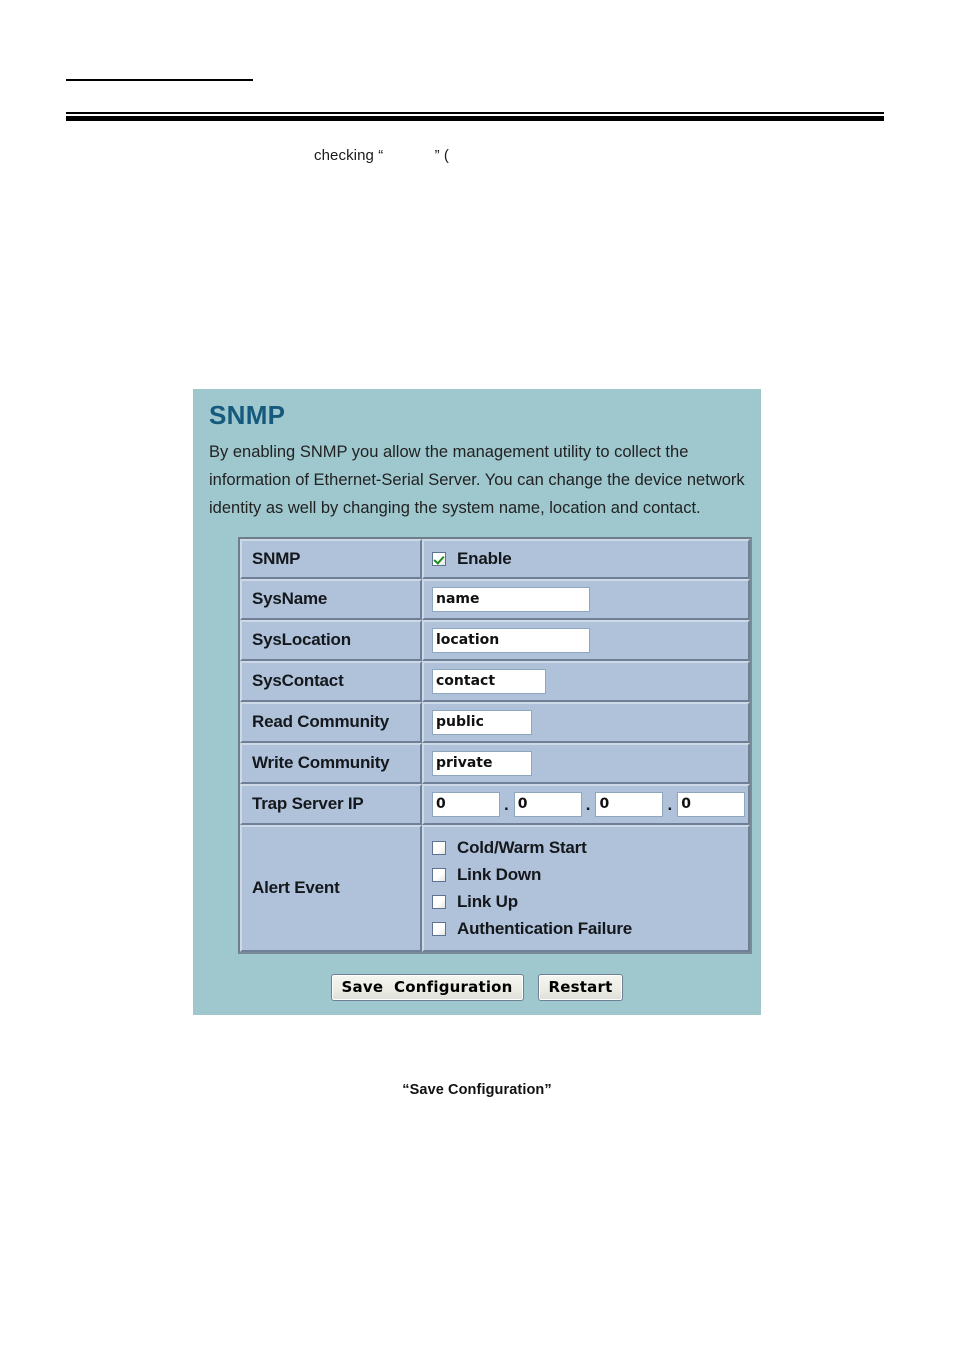 The image size is (954, 1350). What do you see at coordinates (590, 848) in the screenshot?
I see `alert-event-cold-warm-start-row: Cold/Warm Start` at bounding box center [590, 848].